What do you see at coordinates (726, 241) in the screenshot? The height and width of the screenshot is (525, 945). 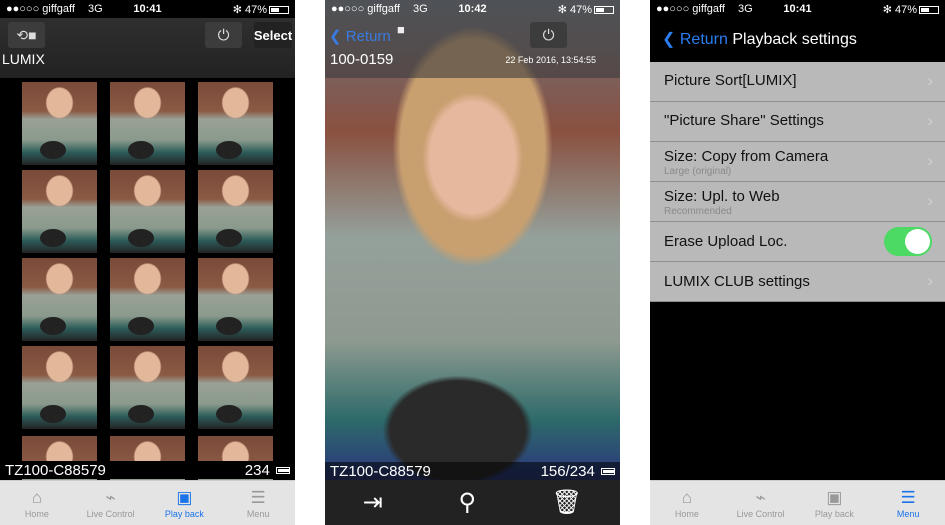 I see `setting-label: Erase Upload Loc.` at bounding box center [726, 241].